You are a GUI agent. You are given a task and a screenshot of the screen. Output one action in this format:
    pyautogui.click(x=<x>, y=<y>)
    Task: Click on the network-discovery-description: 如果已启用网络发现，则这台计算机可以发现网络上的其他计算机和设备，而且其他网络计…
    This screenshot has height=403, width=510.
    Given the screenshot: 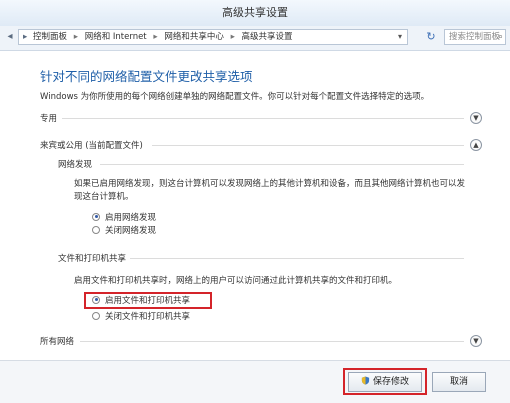 What is the action you would take?
    pyautogui.click(x=270, y=190)
    